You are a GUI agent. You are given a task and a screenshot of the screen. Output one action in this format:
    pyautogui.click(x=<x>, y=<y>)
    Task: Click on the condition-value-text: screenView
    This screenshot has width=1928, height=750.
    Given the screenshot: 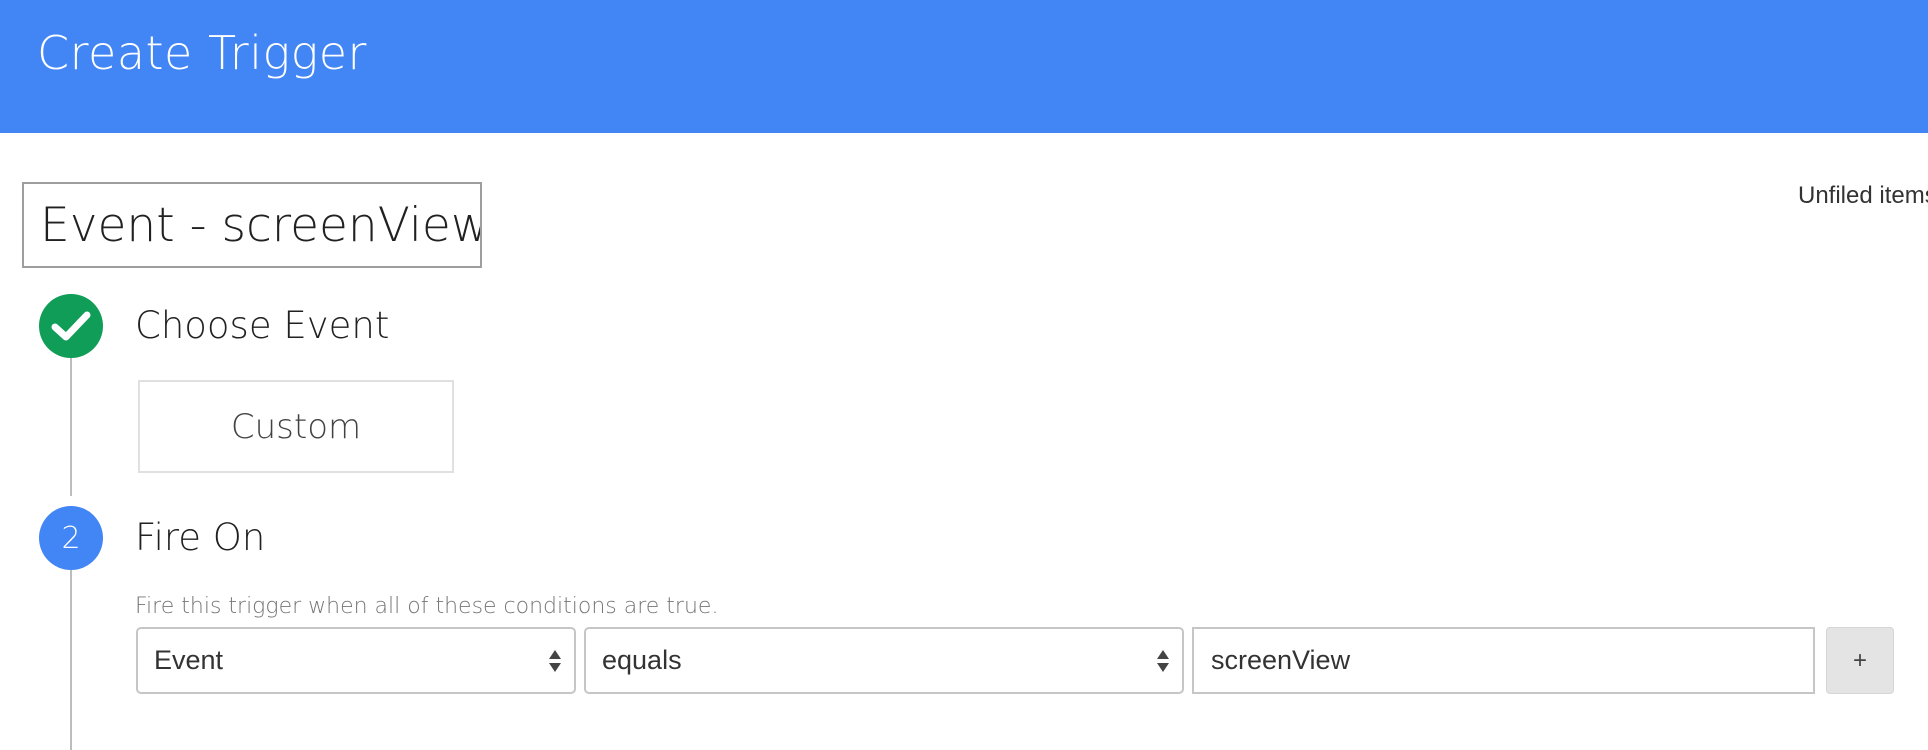 What is the action you would take?
    pyautogui.click(x=1281, y=660)
    